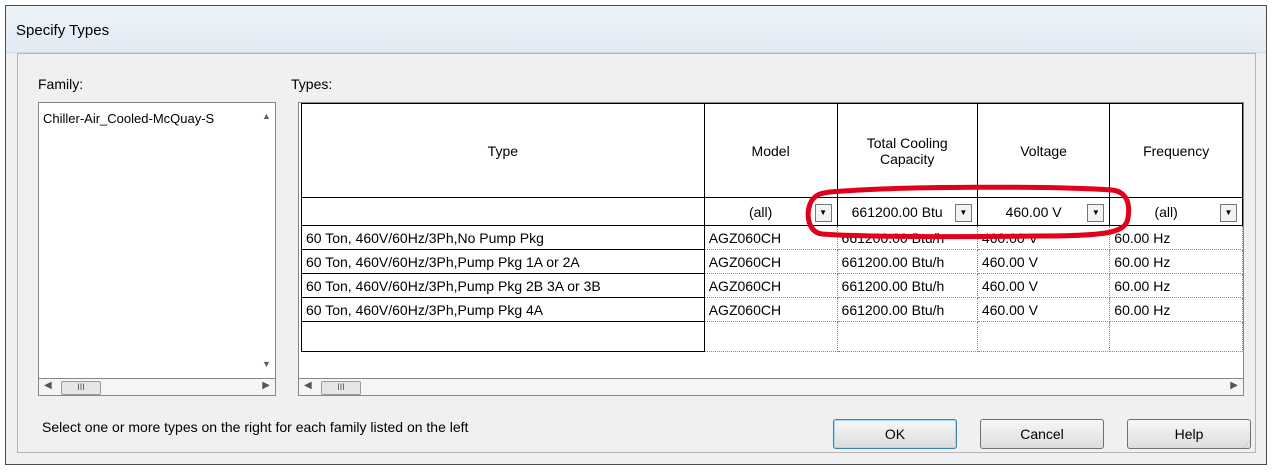 Image resolution: width=1275 pixels, height=472 pixels. I want to click on filter-frequency-value: (all), so click(1166, 211).